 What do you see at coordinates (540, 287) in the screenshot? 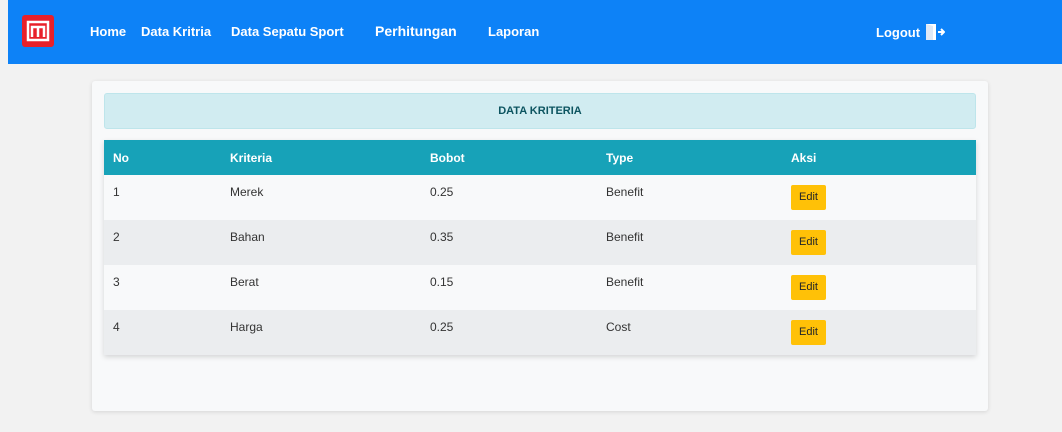
I see `table-row: 3 Berat 0.15 Benefit Edit` at bounding box center [540, 287].